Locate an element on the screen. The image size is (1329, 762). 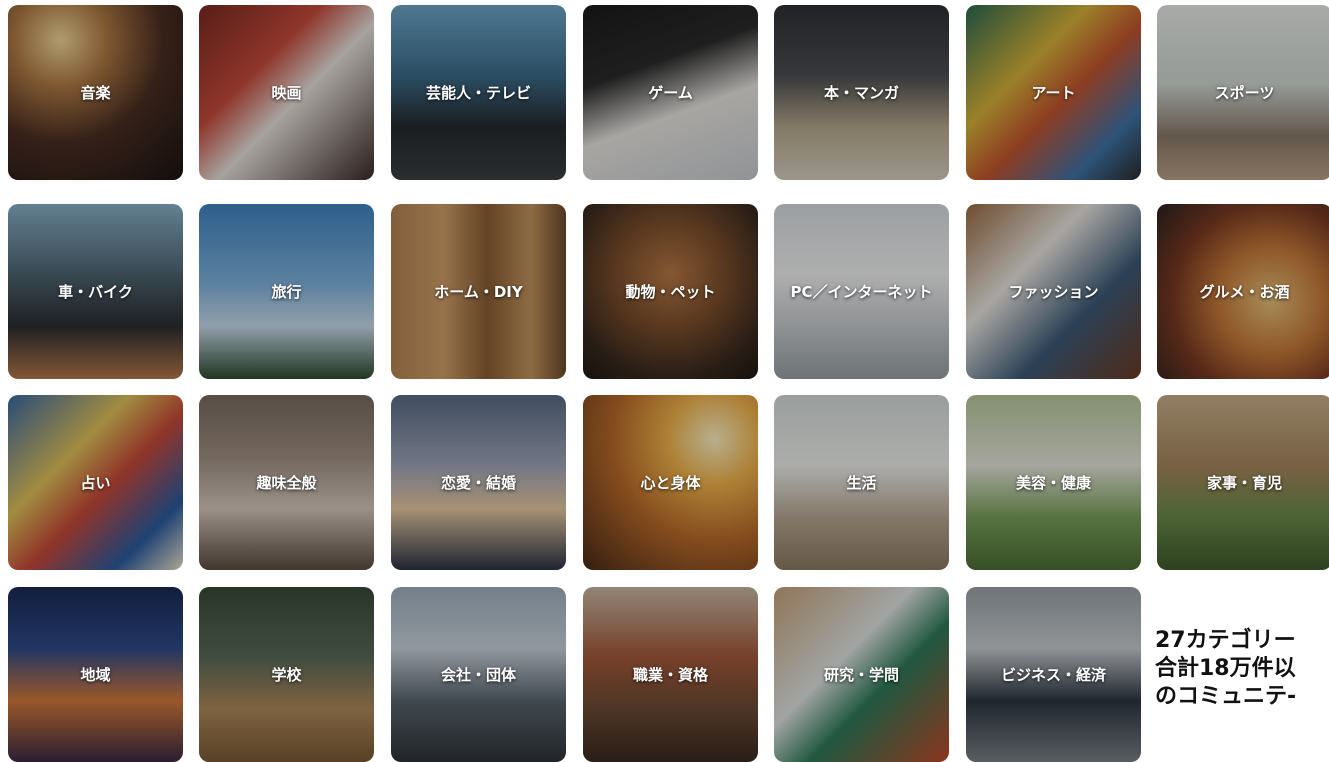
category-label: 音楽 is located at coordinates (95, 93).